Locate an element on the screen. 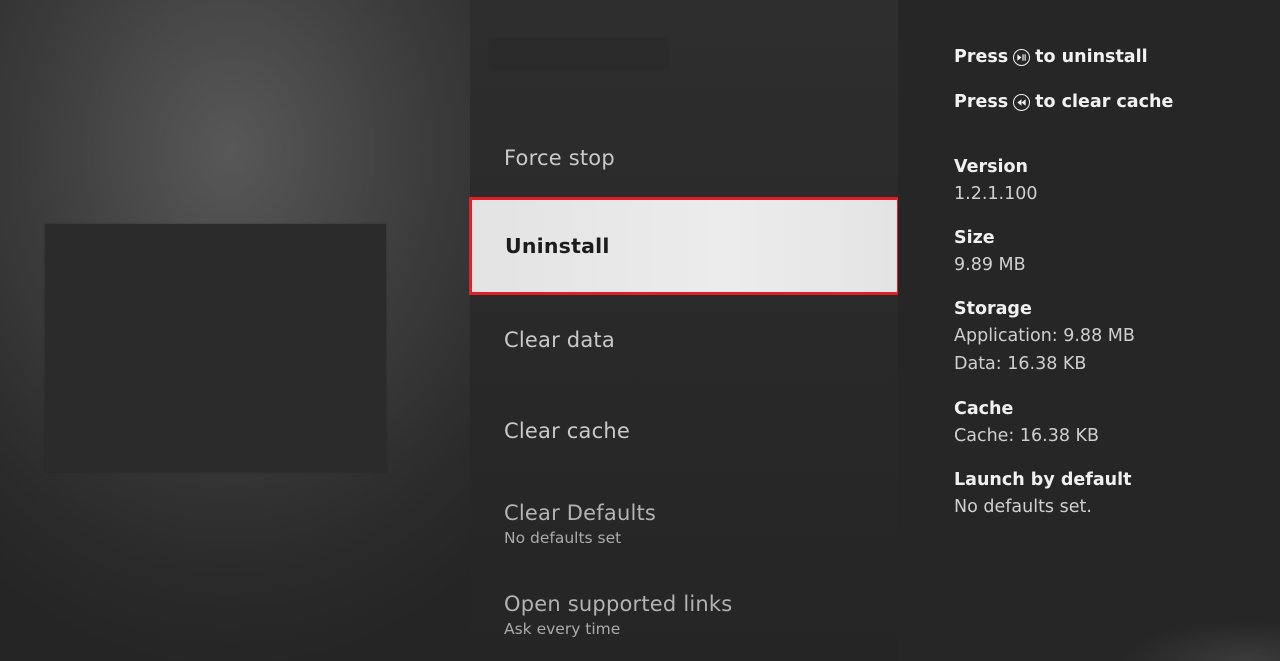 The image size is (1280, 661). uninstall-button: Uninstall is located at coordinates (684, 246).